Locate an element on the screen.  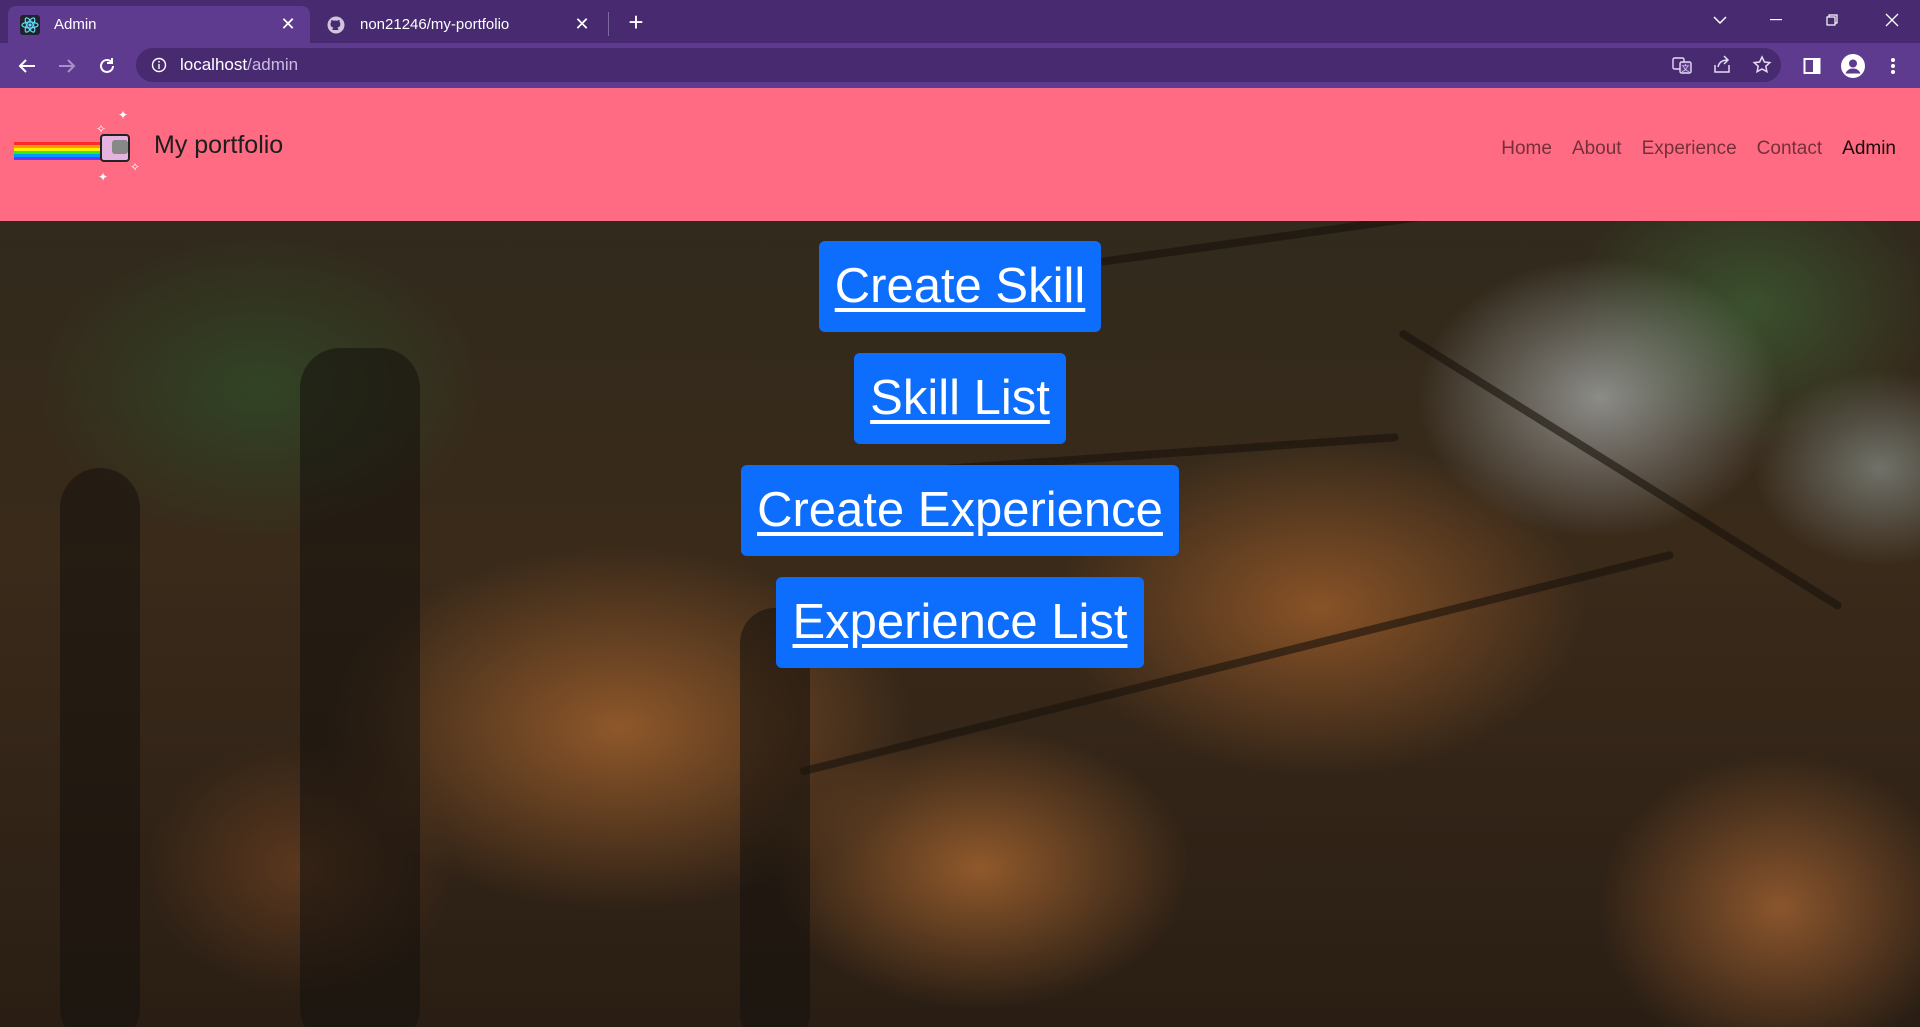
share-icon is located at coordinates (1722, 65).